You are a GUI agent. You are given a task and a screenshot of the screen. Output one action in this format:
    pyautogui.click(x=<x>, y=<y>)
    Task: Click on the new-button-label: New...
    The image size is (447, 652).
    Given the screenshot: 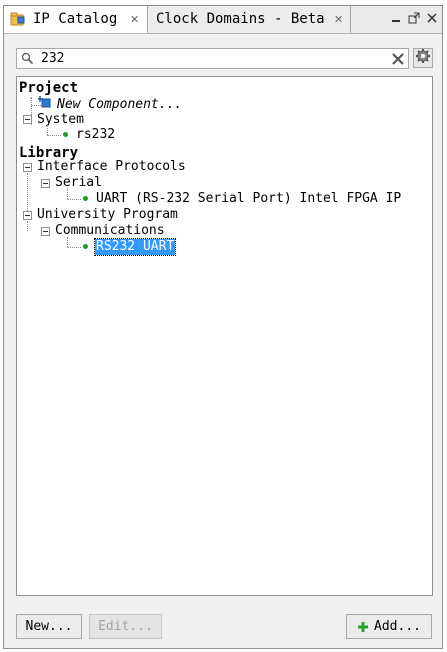 What is the action you would take?
    pyautogui.click(x=49, y=626)
    